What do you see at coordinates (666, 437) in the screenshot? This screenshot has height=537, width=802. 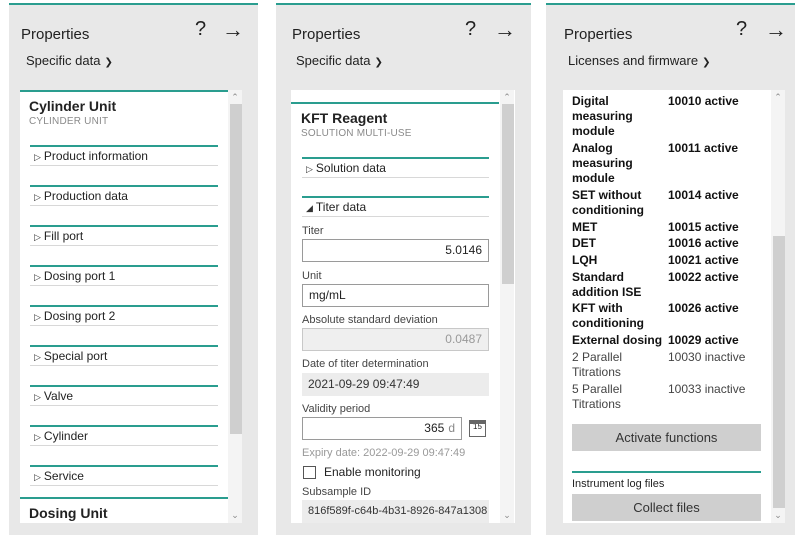 I see `activate-functions-button: Activate functions` at bounding box center [666, 437].